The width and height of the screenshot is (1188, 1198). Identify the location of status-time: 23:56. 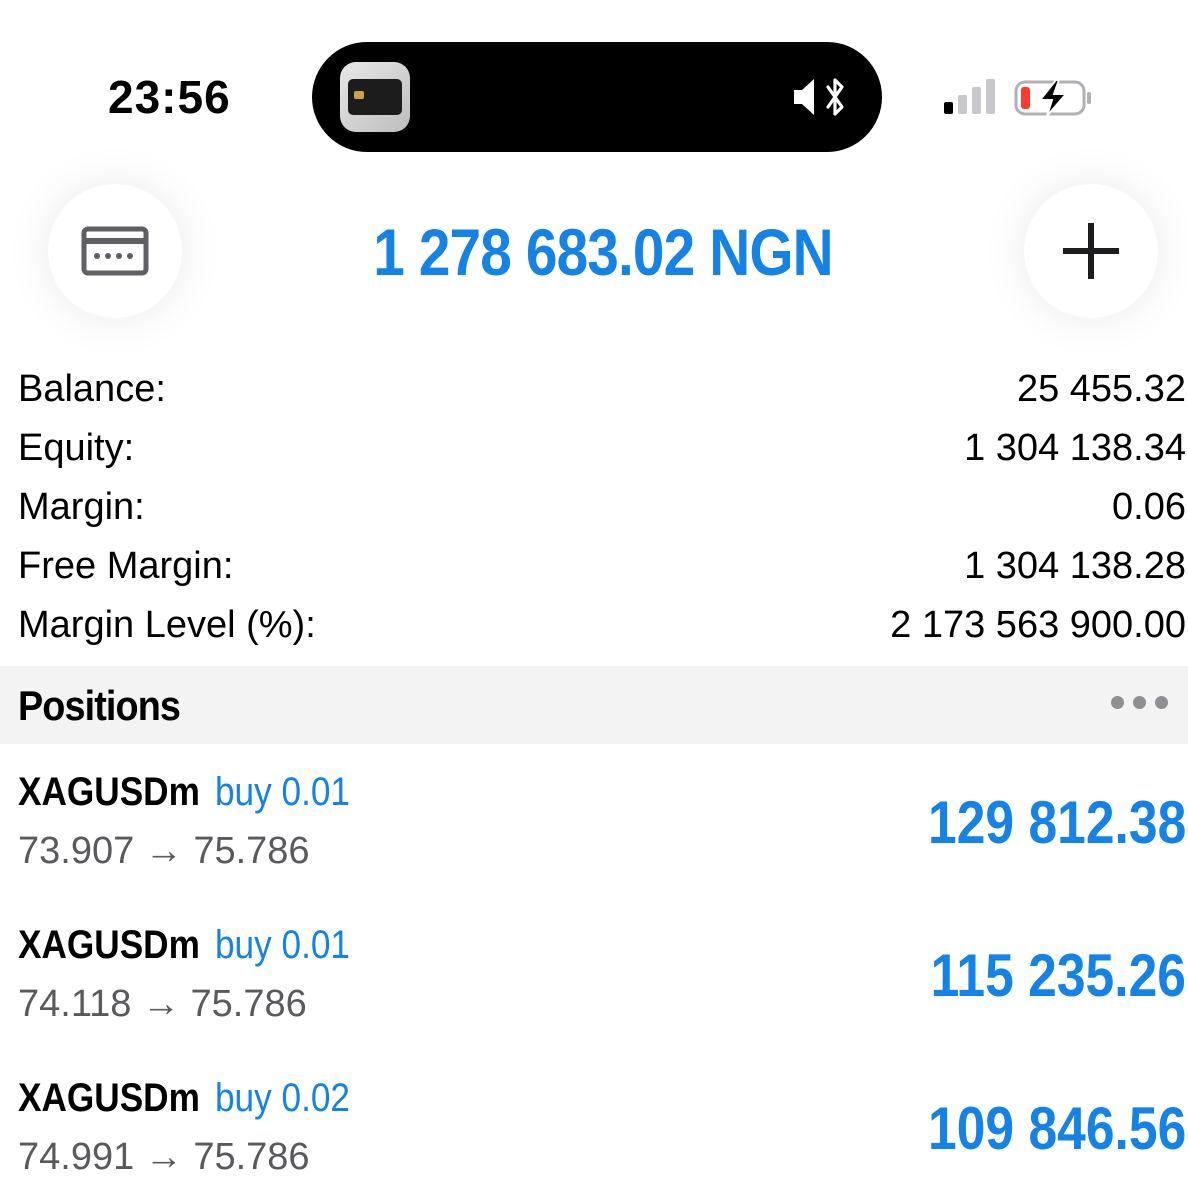
(169, 97).